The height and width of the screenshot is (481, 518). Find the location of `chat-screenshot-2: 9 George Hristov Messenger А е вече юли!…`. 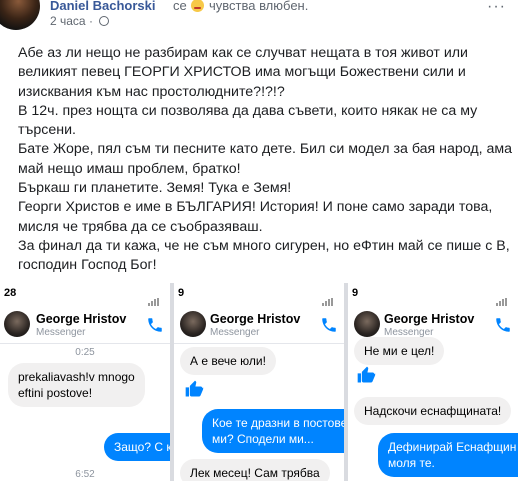

chat-screenshot-2: 9 George Hristov Messenger А е вече юли!… is located at coordinates (259, 382).